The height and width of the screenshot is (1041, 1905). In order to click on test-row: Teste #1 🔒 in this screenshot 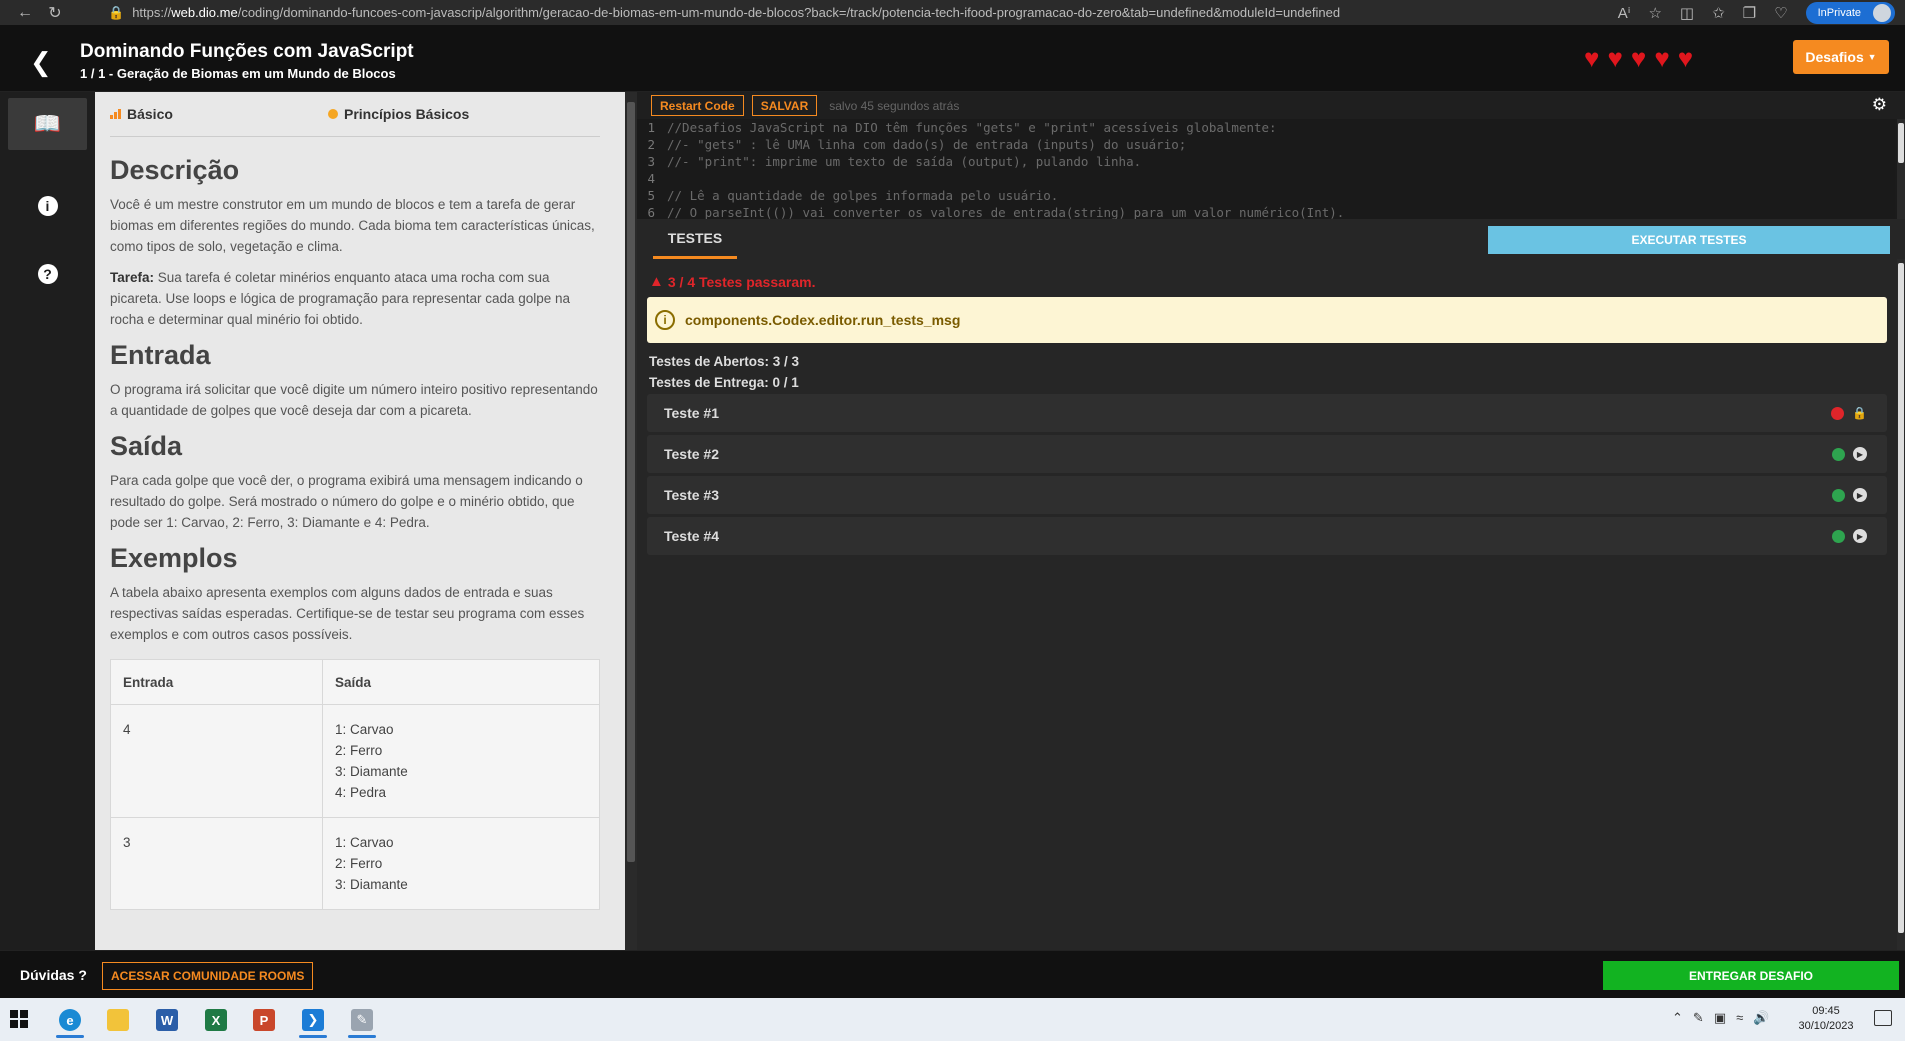, I will do `click(1267, 413)`.